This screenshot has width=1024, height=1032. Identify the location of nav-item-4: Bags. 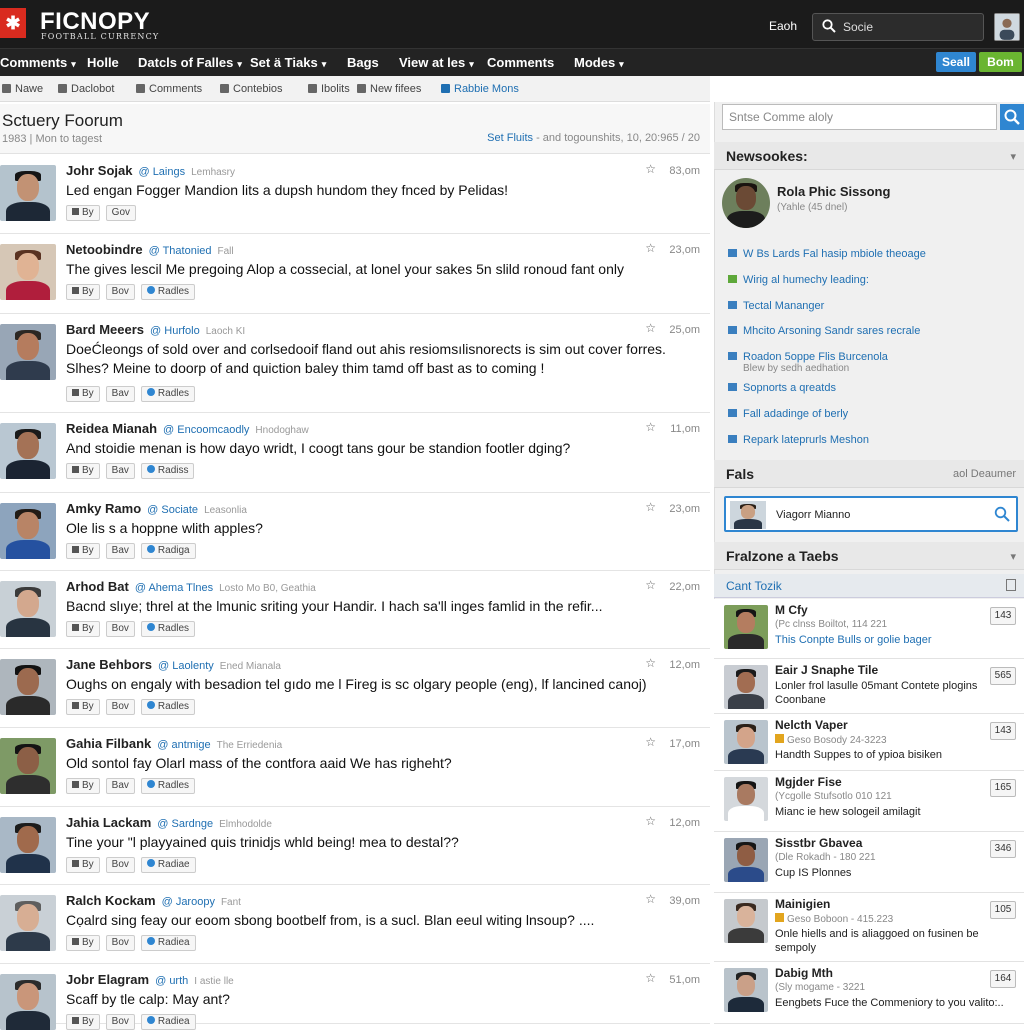
(363, 62).